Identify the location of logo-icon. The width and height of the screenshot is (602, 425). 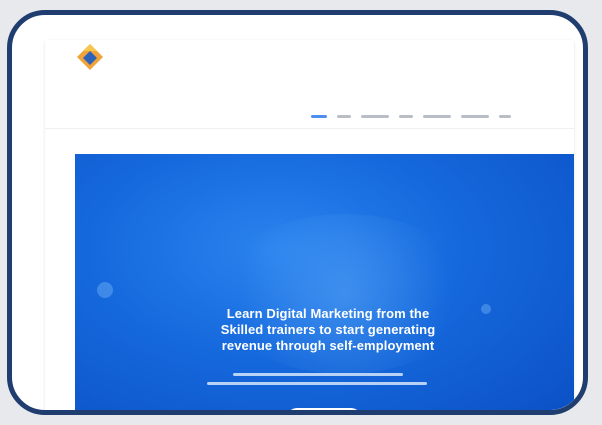
(90, 57).